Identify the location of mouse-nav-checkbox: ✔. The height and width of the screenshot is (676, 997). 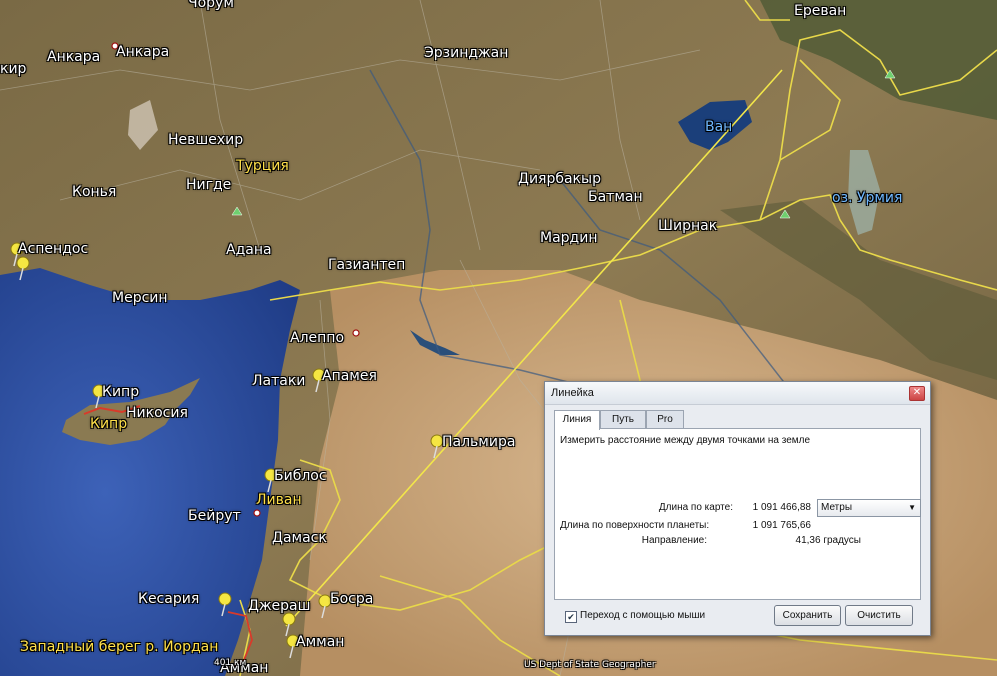
(571, 617).